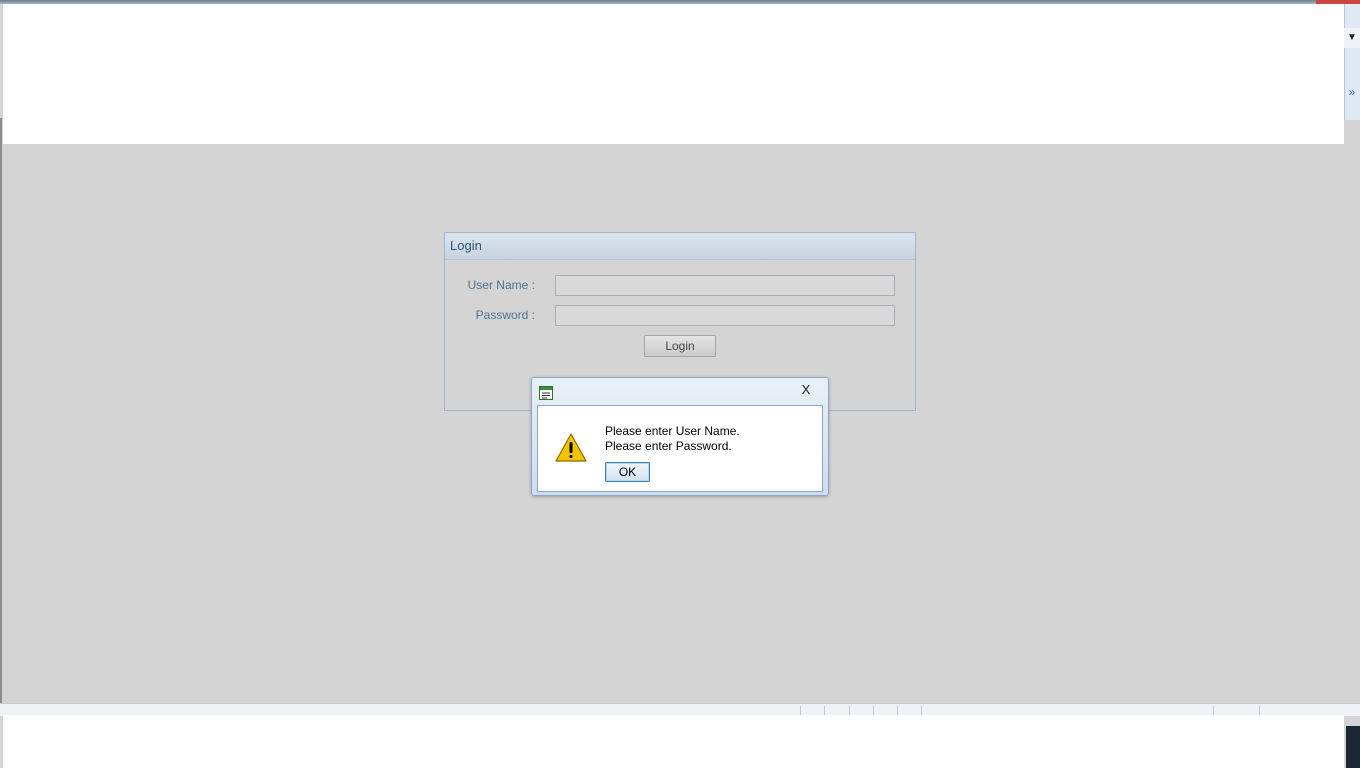 This screenshot has width=1360, height=768. Describe the element at coordinates (806, 390) in the screenshot. I see `close-icon: X` at that location.